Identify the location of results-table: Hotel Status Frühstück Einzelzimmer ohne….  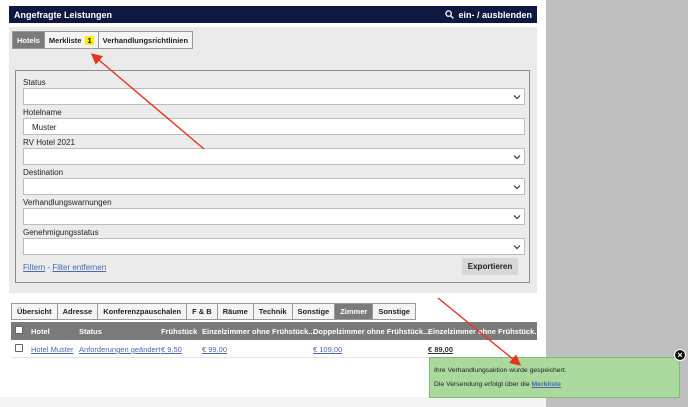
(276, 340).